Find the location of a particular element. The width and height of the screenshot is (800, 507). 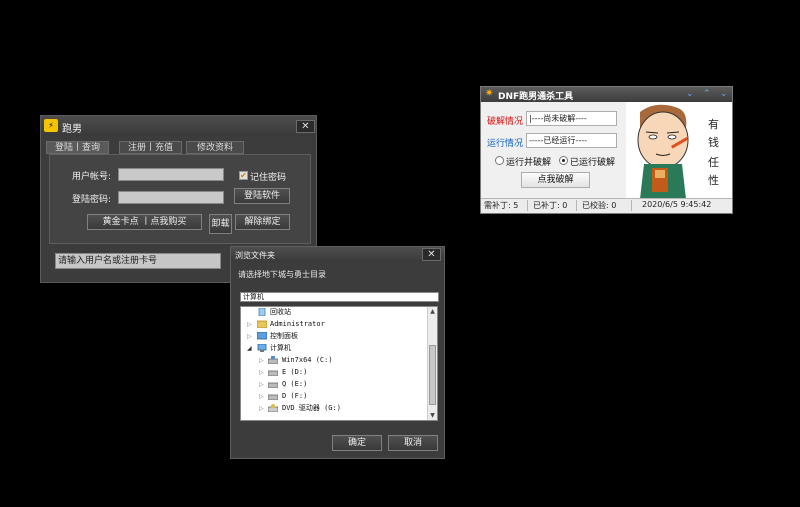

tool-status-bar: 需补丁: 5 已补丁: 0 已校验: 0 2020/6/5 9:45:42 is located at coordinates (606, 205).